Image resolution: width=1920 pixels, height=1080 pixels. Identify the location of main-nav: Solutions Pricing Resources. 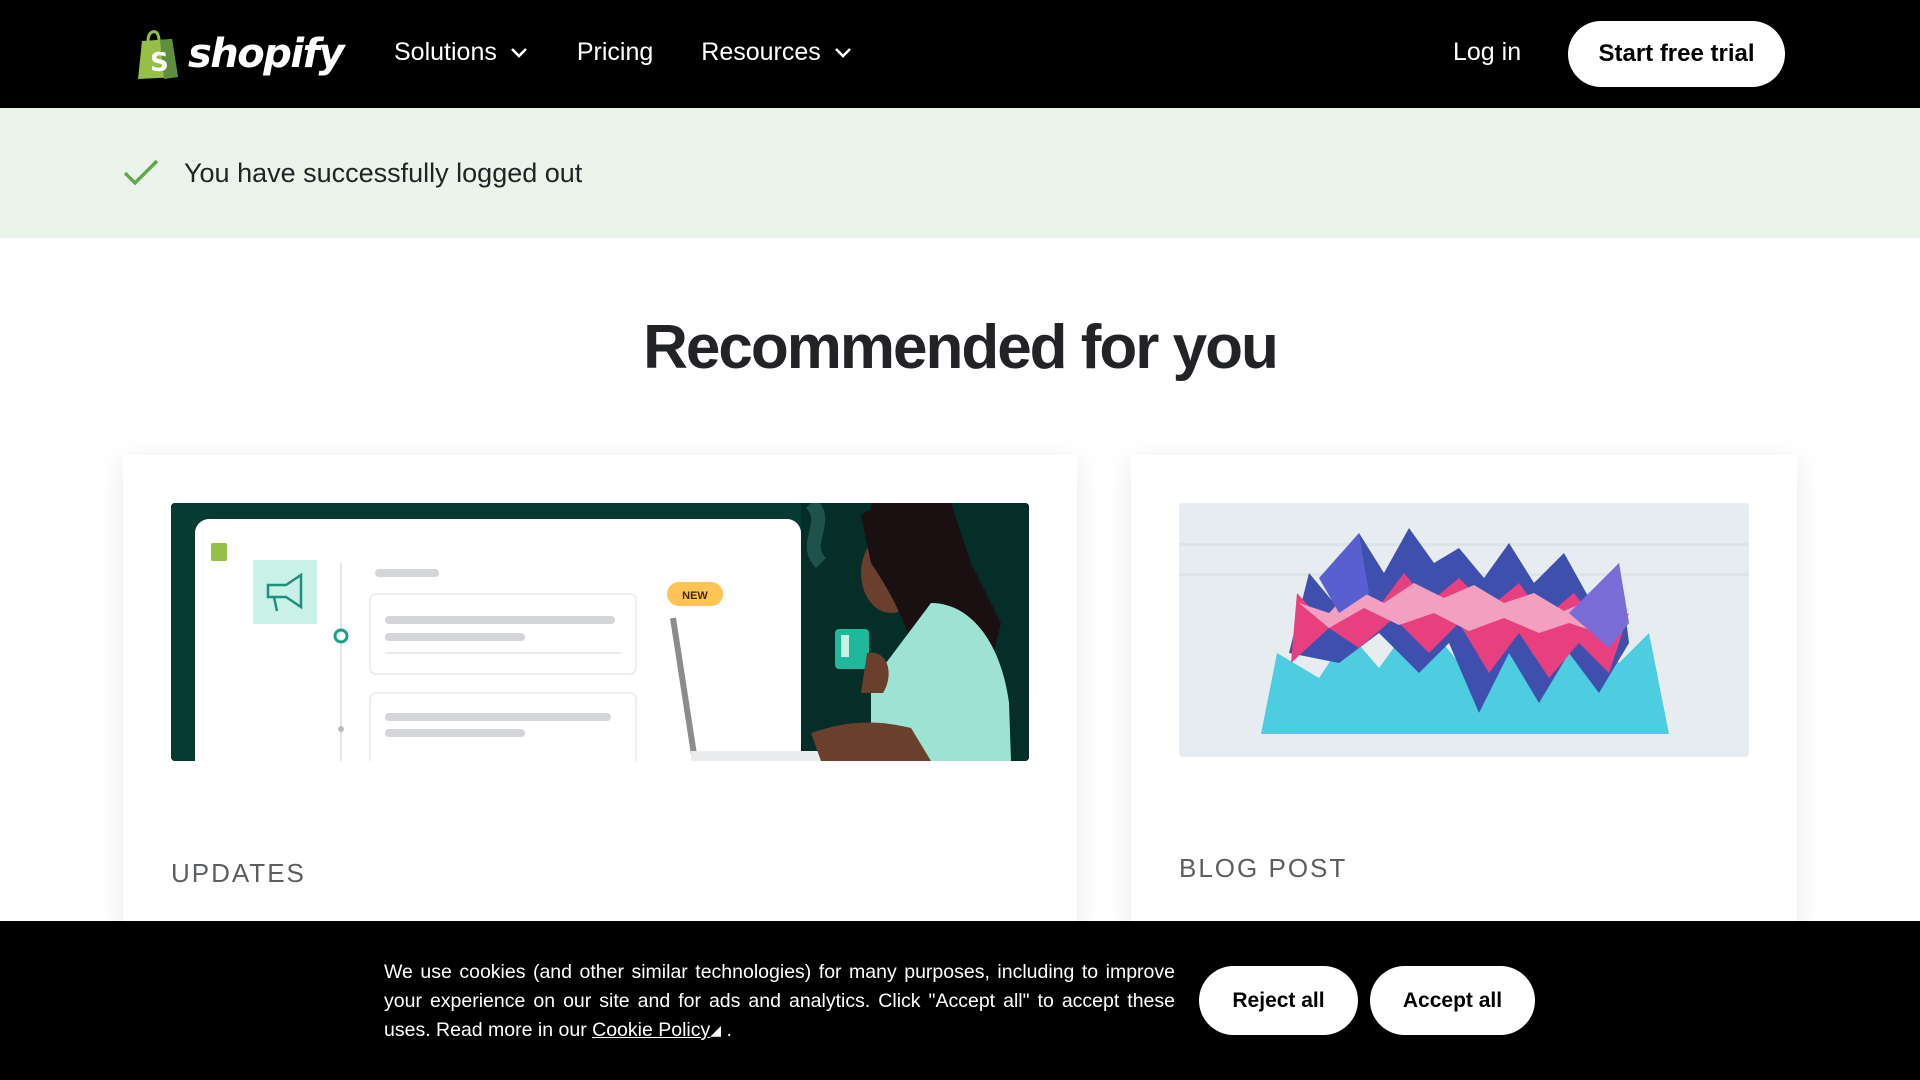
(647, 52).